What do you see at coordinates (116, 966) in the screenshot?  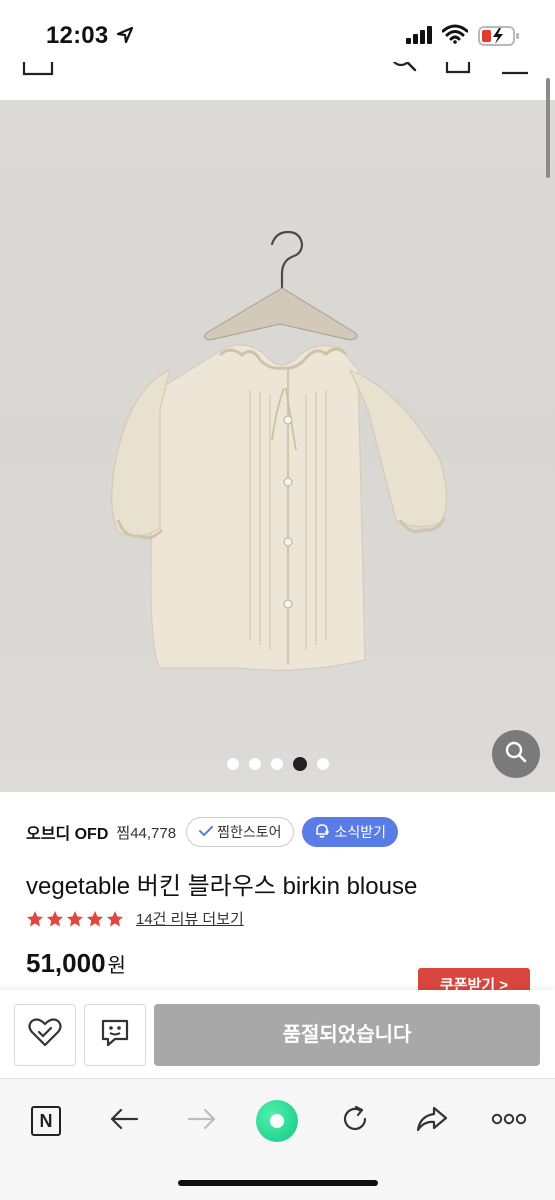 I see `price-unit: 원` at bounding box center [116, 966].